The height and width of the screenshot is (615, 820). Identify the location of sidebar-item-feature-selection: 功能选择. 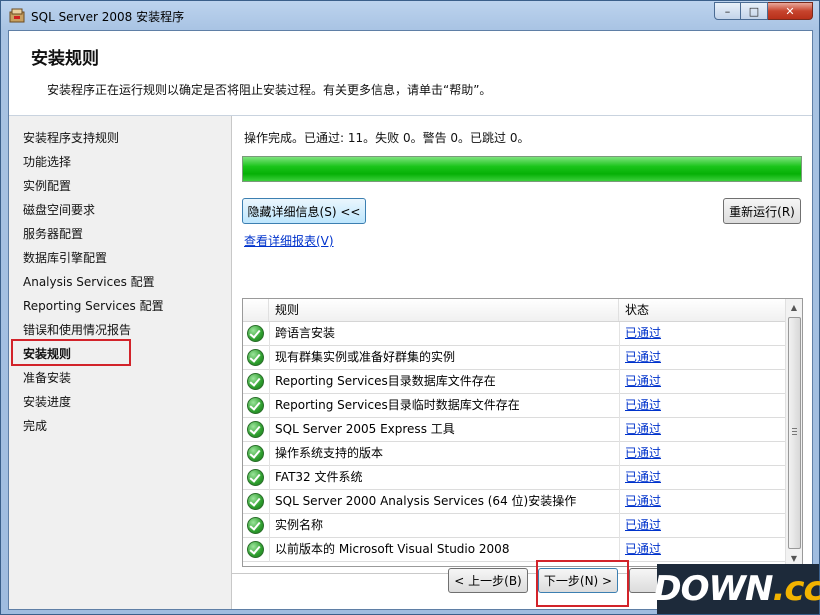
(47, 162).